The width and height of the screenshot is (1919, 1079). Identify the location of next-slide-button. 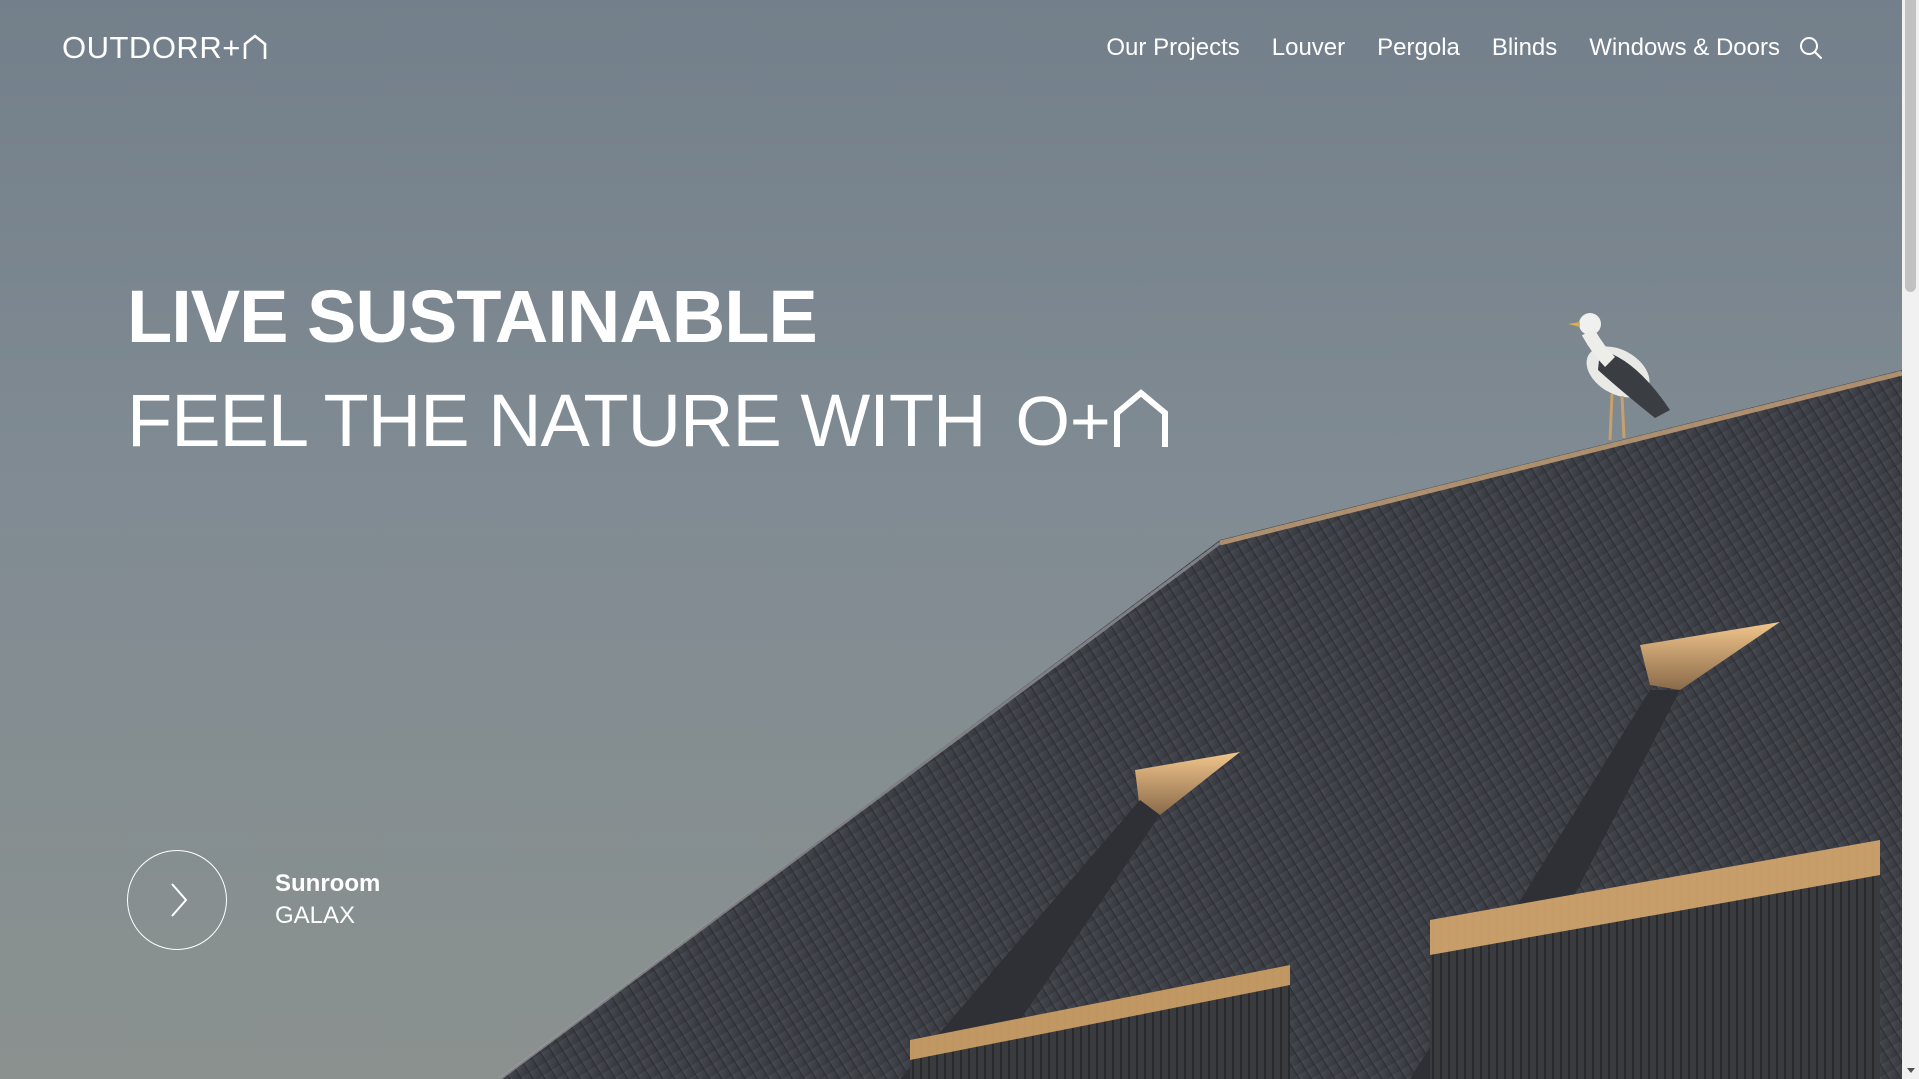
(177, 900).